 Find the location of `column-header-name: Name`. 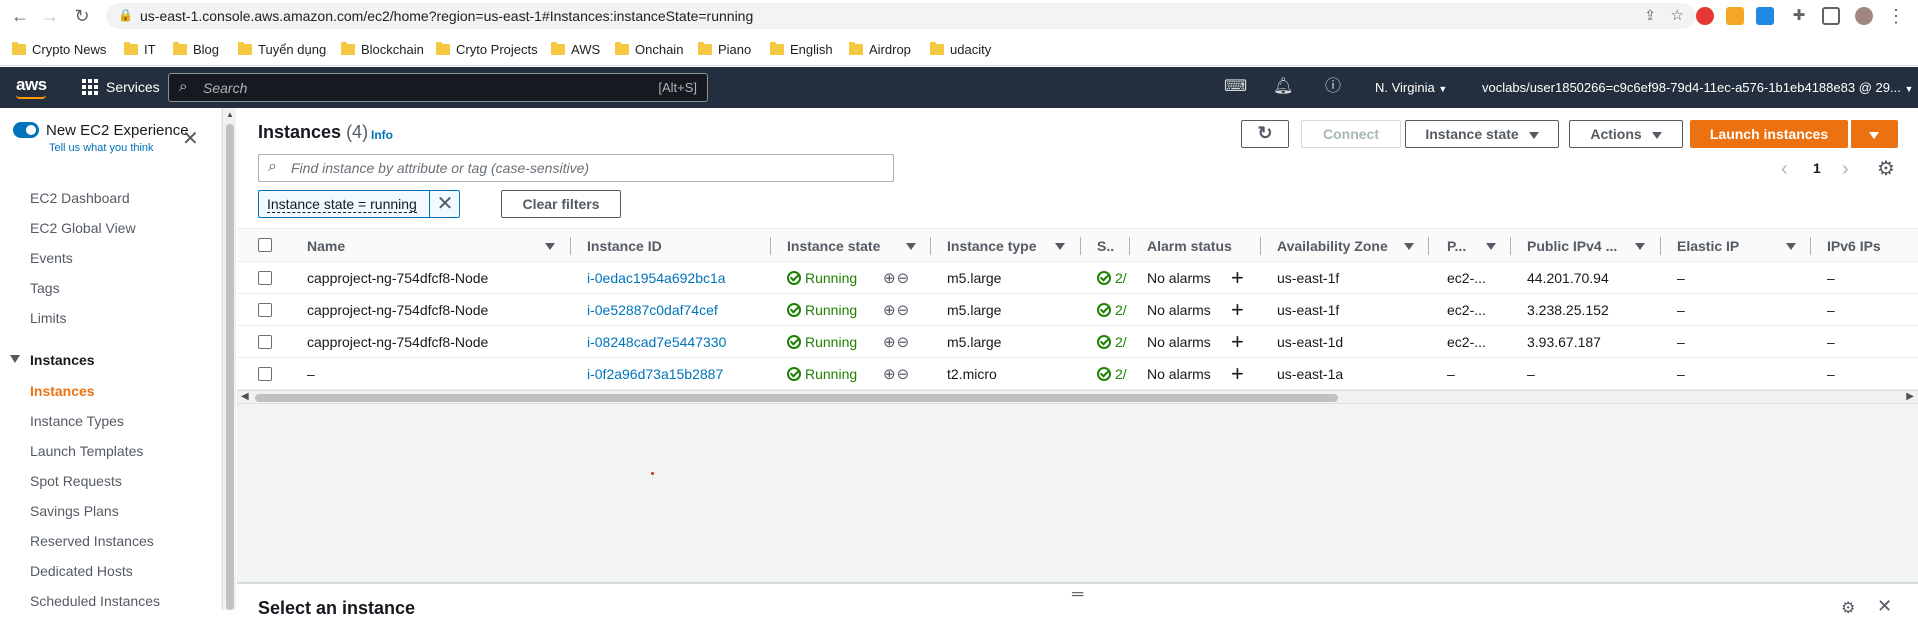

column-header-name: Name is located at coordinates (326, 246).